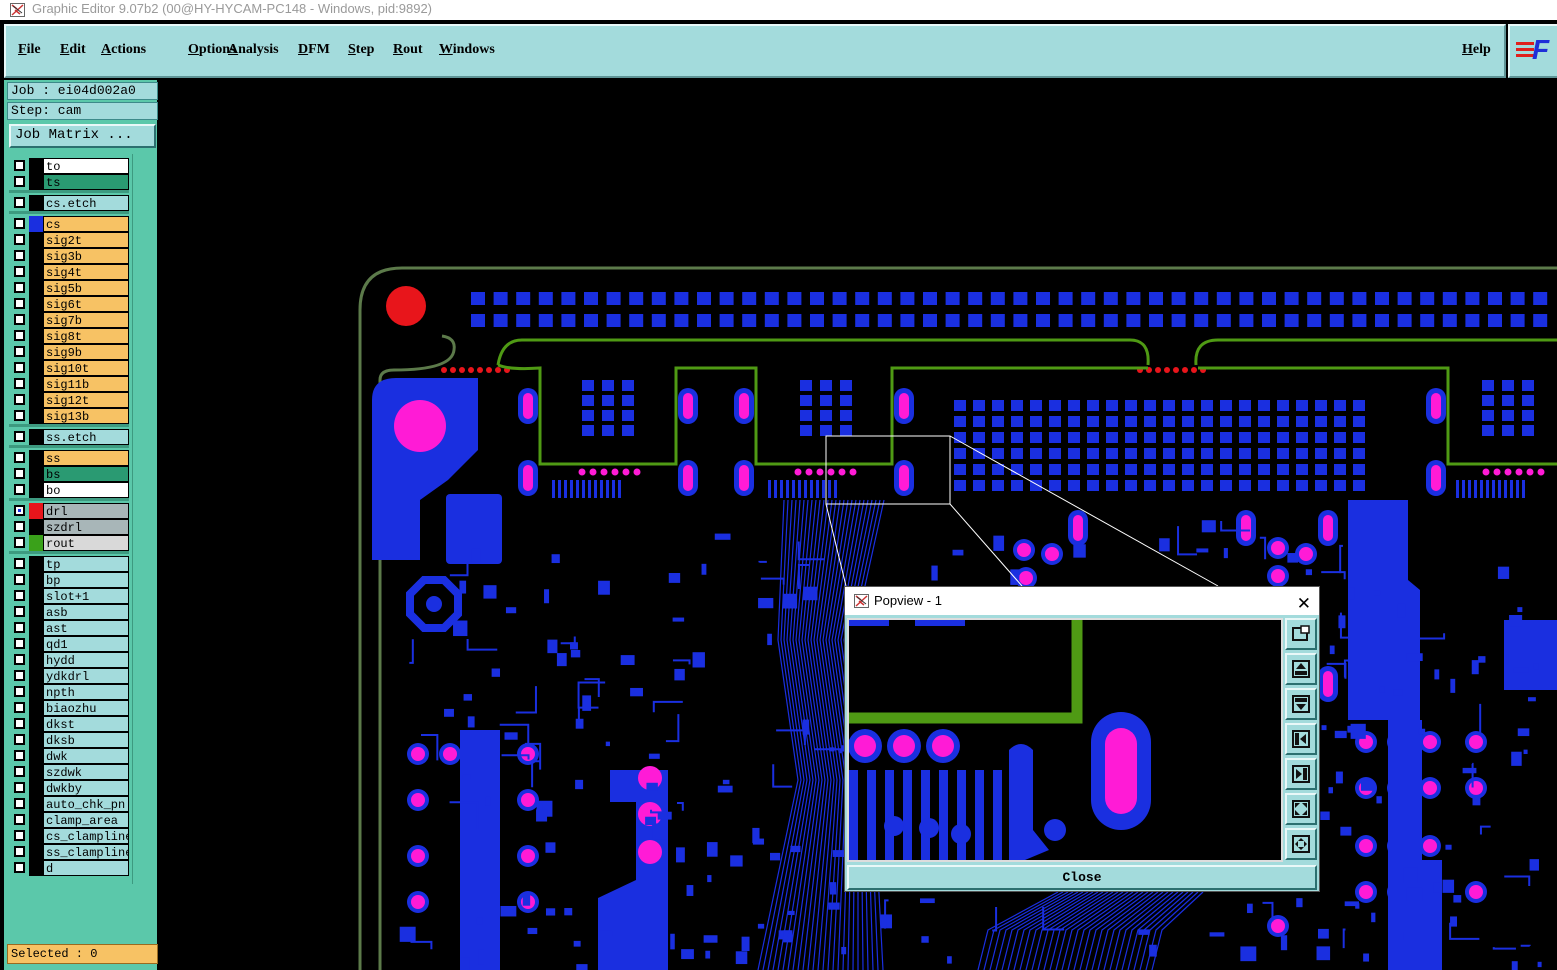  I want to click on layer-name: tp, so click(86, 564).